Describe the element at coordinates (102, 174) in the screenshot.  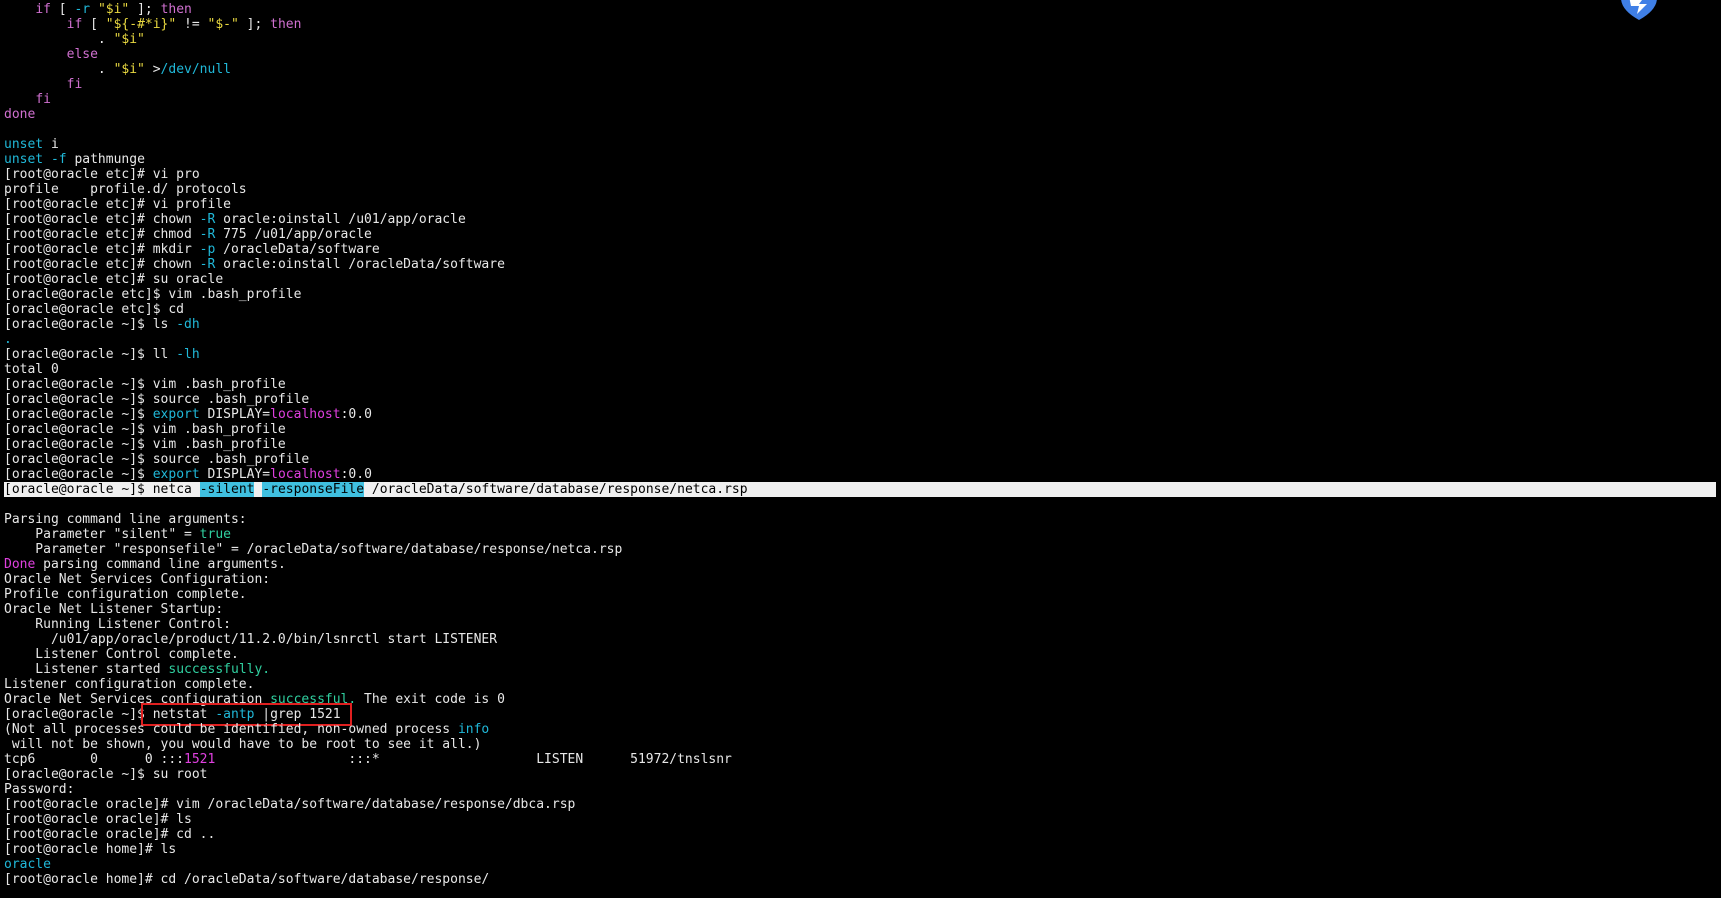
I see `terminal-text: [root@oracle etc]# vi pro` at that location.